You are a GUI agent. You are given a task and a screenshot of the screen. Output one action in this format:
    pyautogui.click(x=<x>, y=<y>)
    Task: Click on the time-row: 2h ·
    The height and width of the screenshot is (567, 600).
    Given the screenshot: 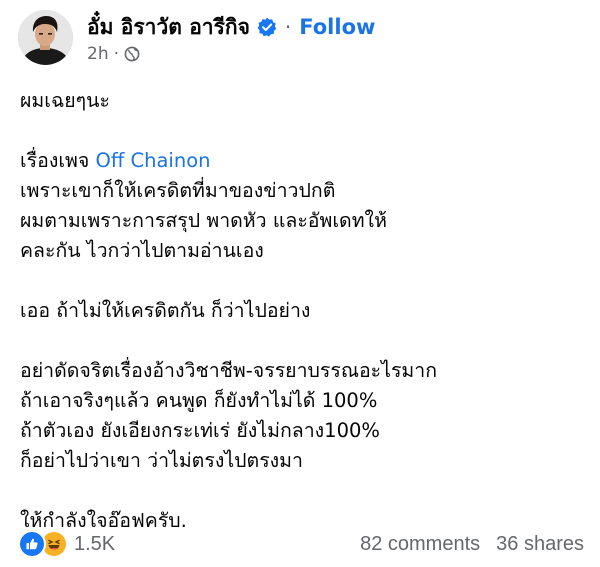 What is the action you would take?
    pyautogui.click(x=231, y=54)
    